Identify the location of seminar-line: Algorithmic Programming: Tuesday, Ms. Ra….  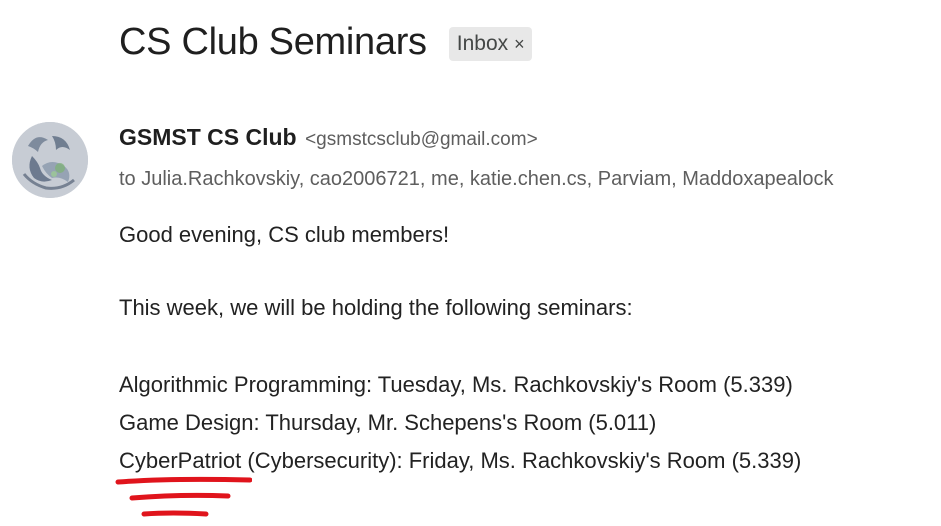
(456, 384).